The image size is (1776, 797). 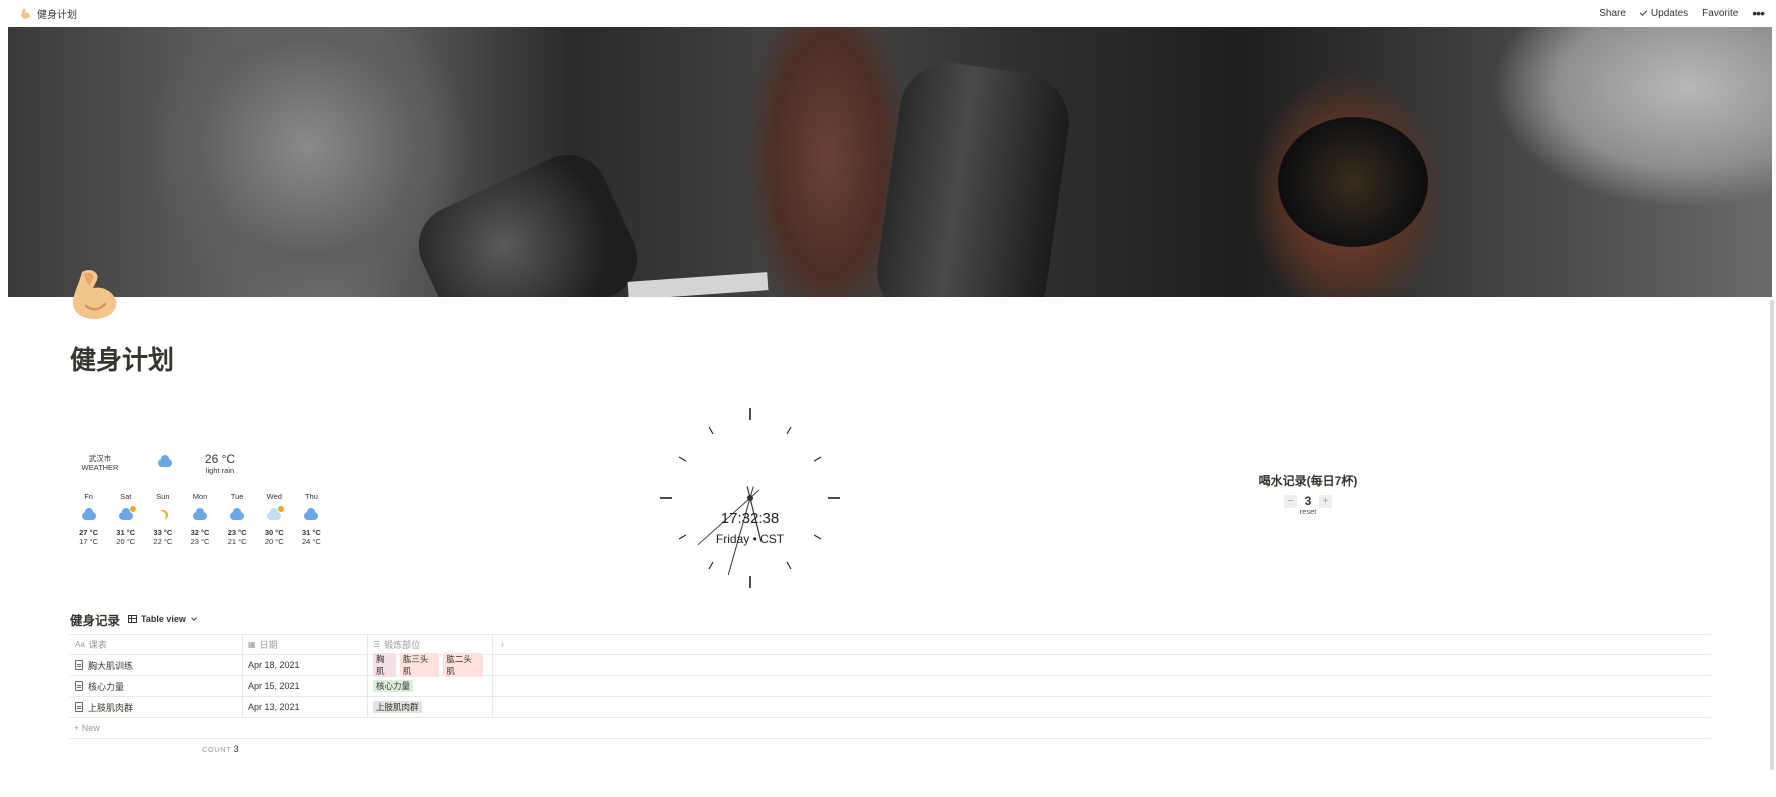 I want to click on table-icon, so click(x=133, y=619).